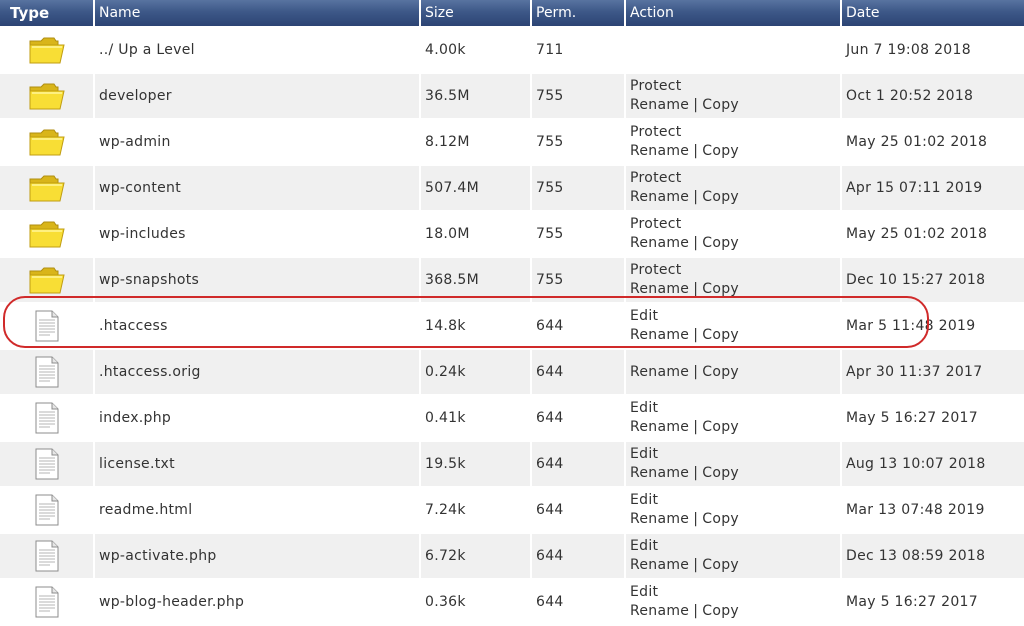  What do you see at coordinates (258, 465) in the screenshot?
I see `name-cell: license.txt` at bounding box center [258, 465].